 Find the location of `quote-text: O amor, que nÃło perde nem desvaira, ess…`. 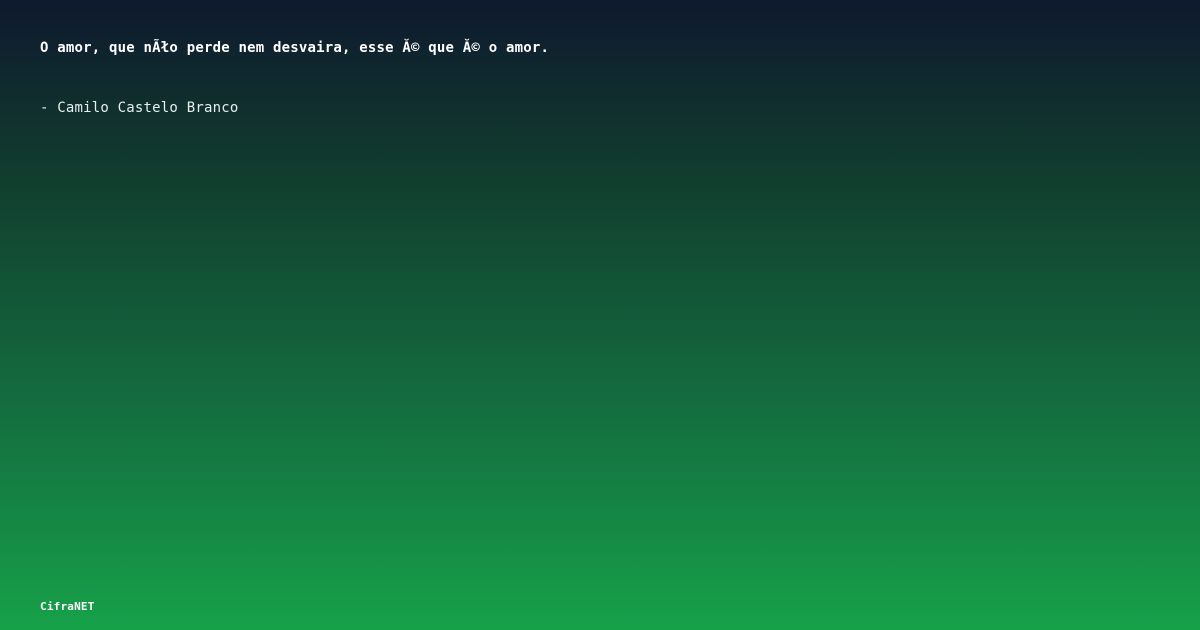

quote-text: O amor, que nÃło perde nem desvaira, ess… is located at coordinates (295, 48).